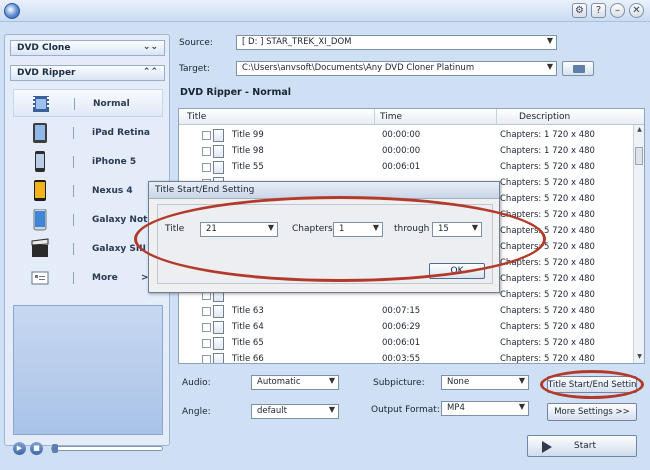 Image resolution: width=650 pixels, height=470 pixels. What do you see at coordinates (40, 247) in the screenshot?
I see `clapperboard-icon` at bounding box center [40, 247].